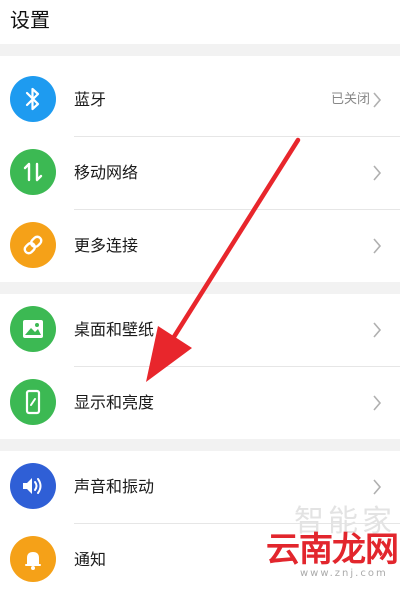 This screenshot has width=400, height=596. What do you see at coordinates (114, 486) in the screenshot?
I see `settings-item-label: 声音和振动` at bounding box center [114, 486].